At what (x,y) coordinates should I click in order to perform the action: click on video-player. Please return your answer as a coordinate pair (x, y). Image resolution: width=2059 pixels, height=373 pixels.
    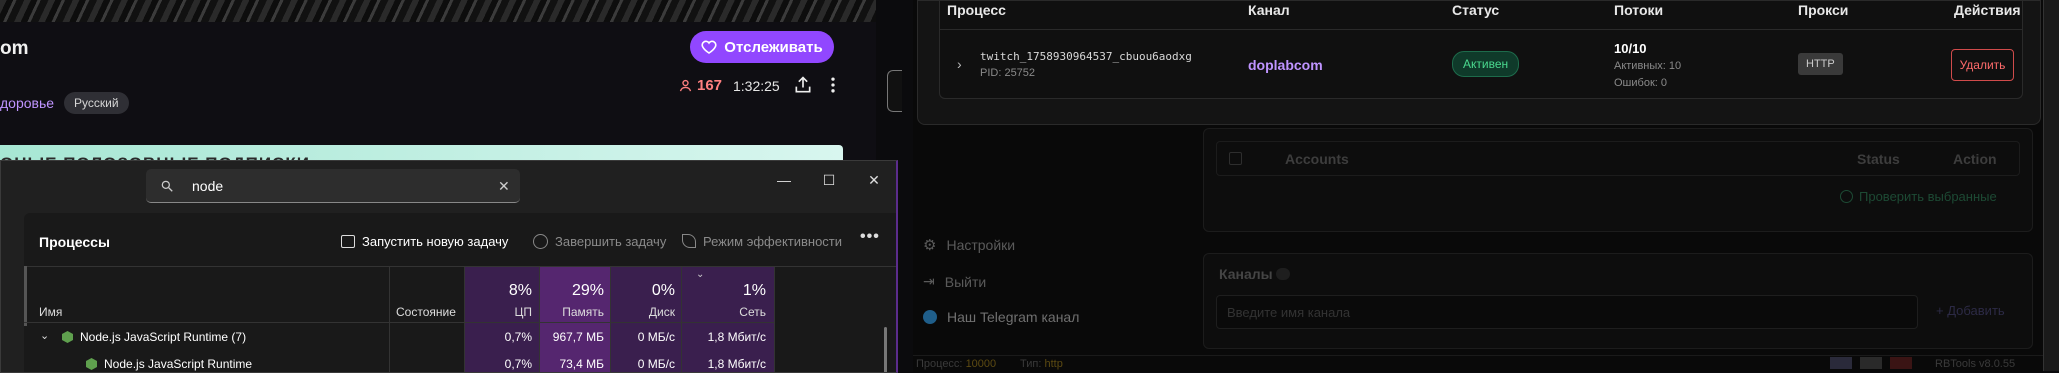
    Looking at the image, I should click on (438, 11).